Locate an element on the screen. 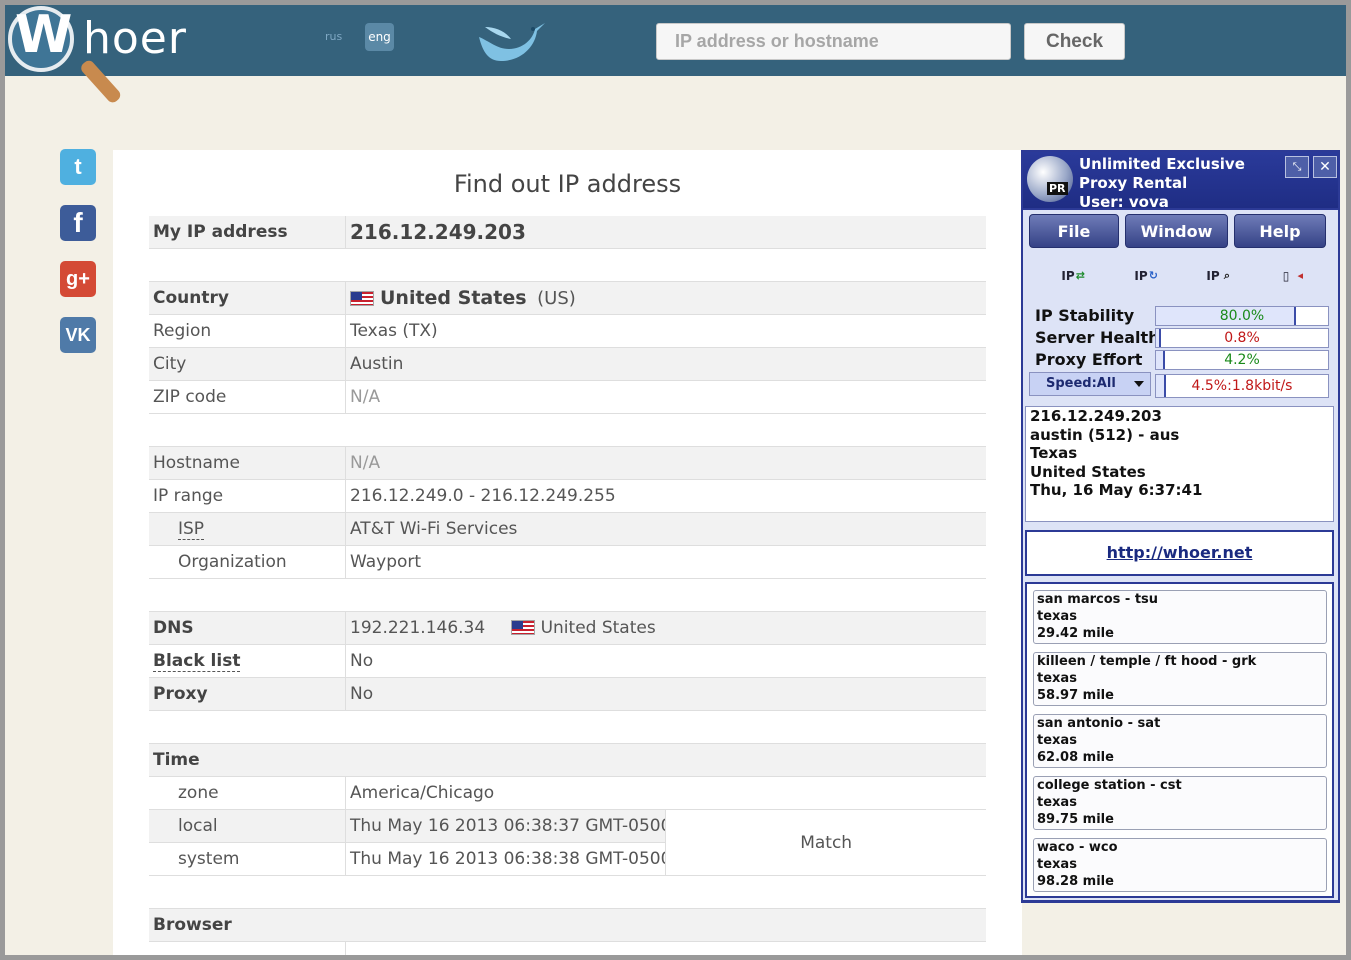  server-item: san antonio - sat texas 62.08 mile is located at coordinates (1180, 741).